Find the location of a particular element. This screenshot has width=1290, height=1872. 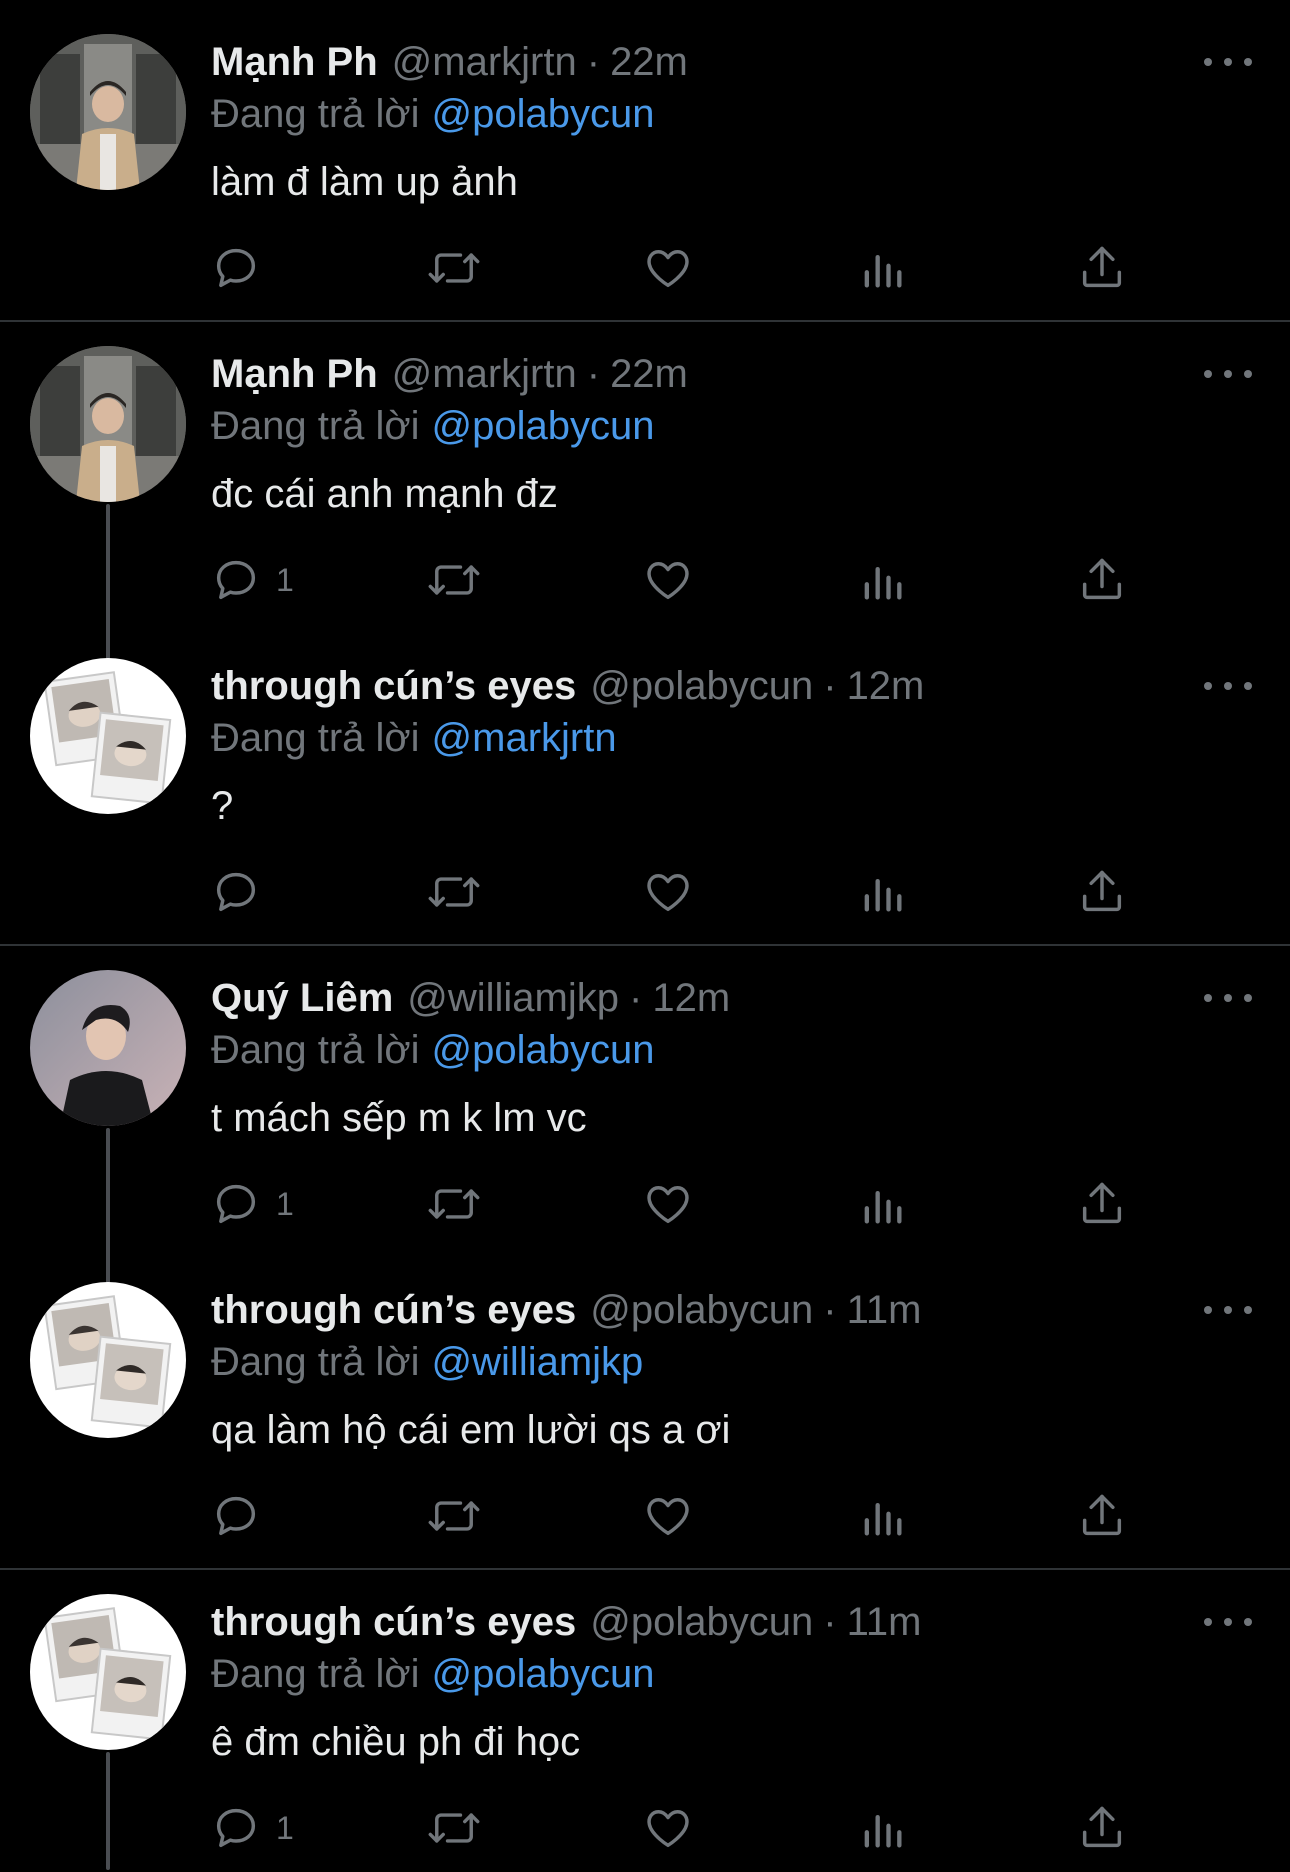

tweet-text: ? is located at coordinates (222, 806).